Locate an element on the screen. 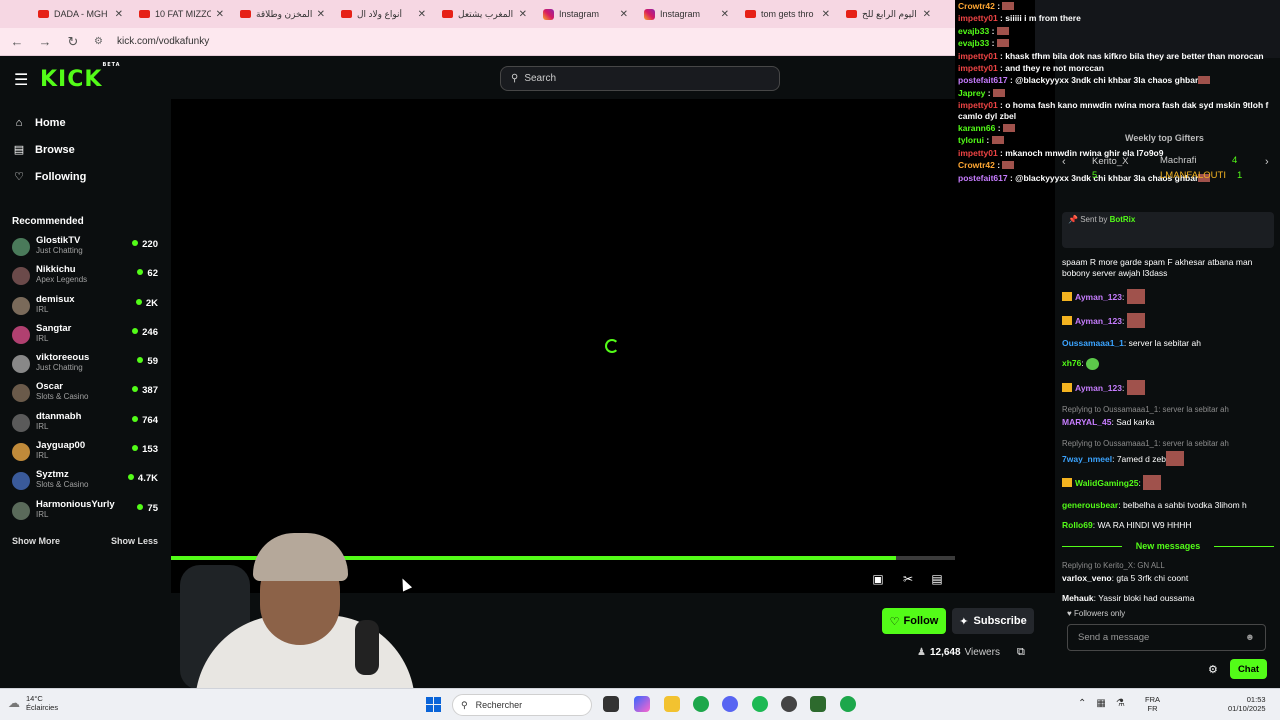  taskbar-search: ⚲ Rechercher is located at coordinates (522, 705).